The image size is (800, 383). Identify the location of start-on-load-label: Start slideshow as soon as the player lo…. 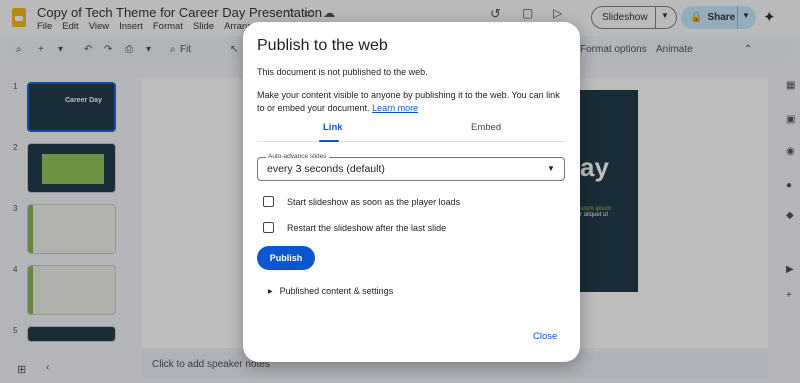
(373, 202).